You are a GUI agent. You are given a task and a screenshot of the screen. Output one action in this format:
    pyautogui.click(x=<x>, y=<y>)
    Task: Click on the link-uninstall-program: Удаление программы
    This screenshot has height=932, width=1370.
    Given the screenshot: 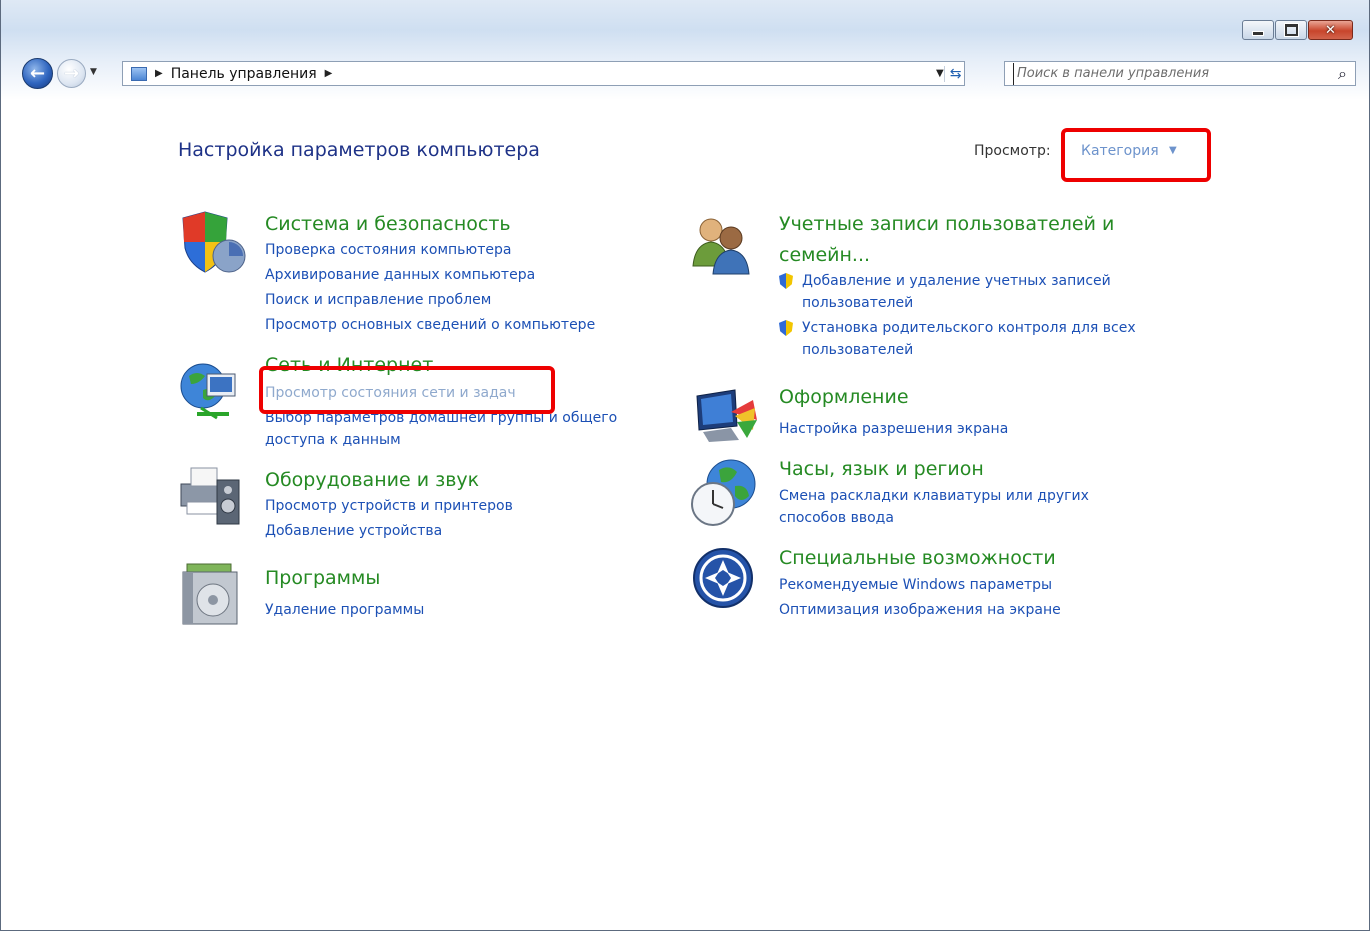 What is the action you would take?
    pyautogui.click(x=344, y=610)
    